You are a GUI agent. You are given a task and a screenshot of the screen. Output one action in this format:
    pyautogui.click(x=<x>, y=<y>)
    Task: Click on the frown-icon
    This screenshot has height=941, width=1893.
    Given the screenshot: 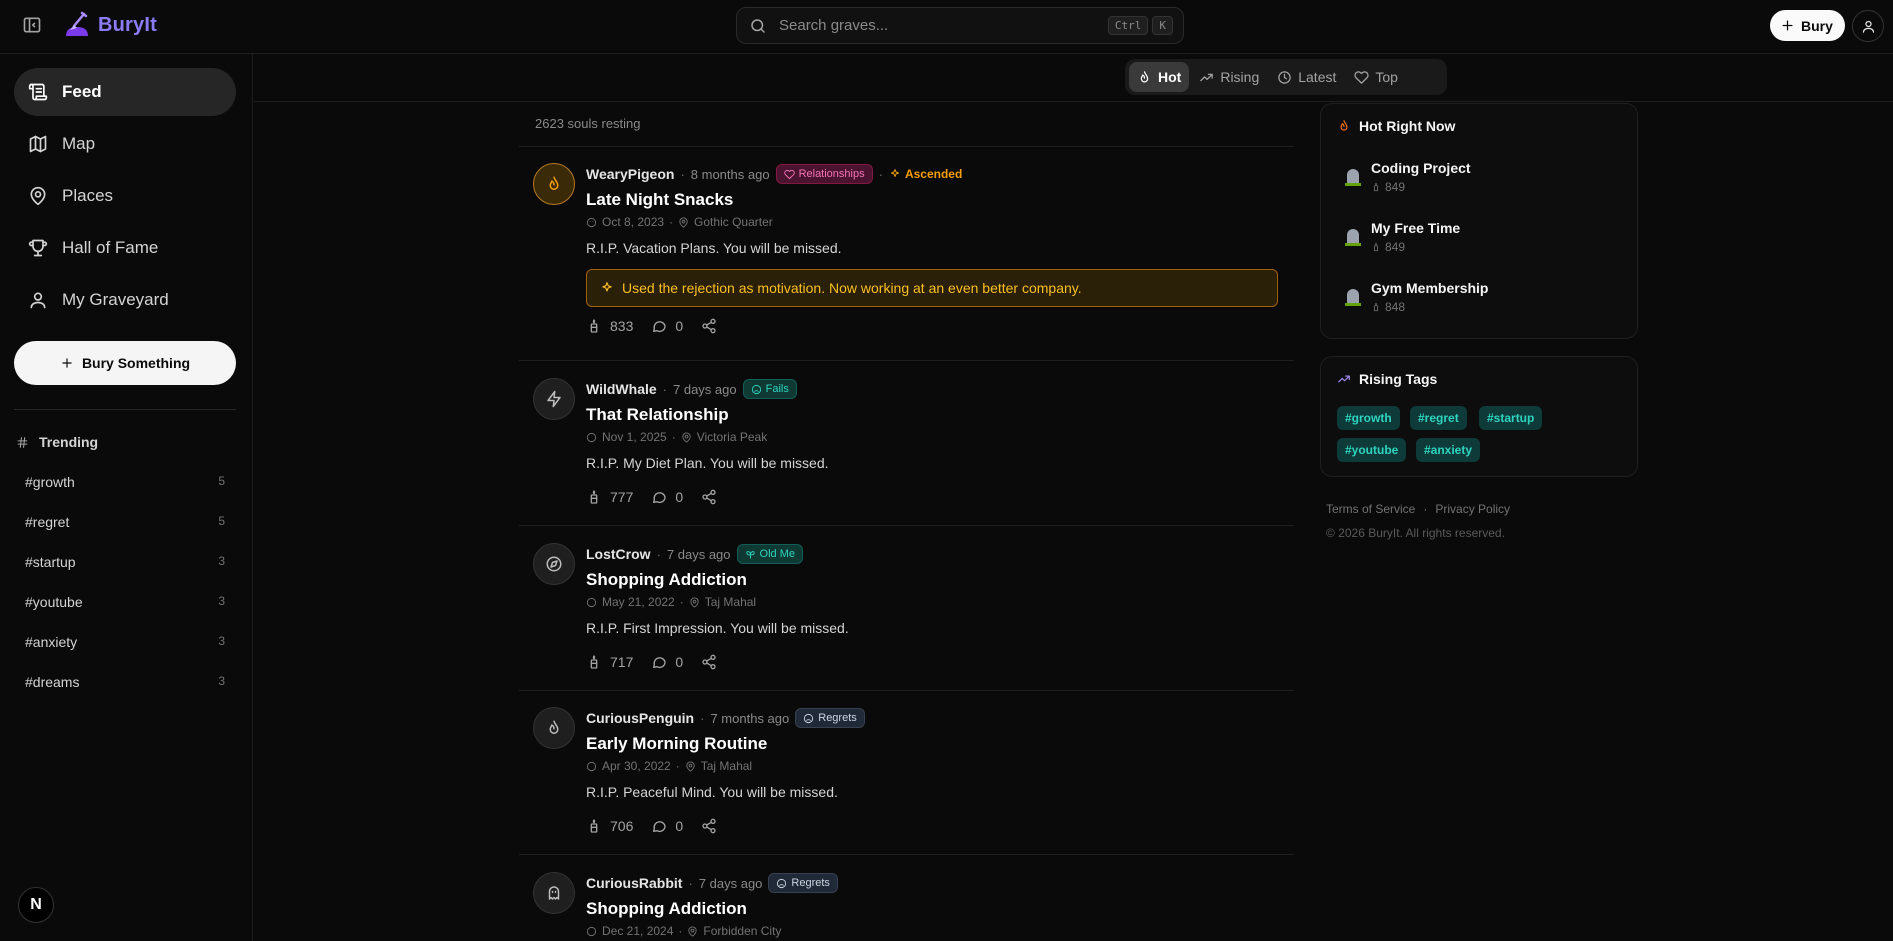 What is the action you would take?
    pyautogui.click(x=782, y=883)
    